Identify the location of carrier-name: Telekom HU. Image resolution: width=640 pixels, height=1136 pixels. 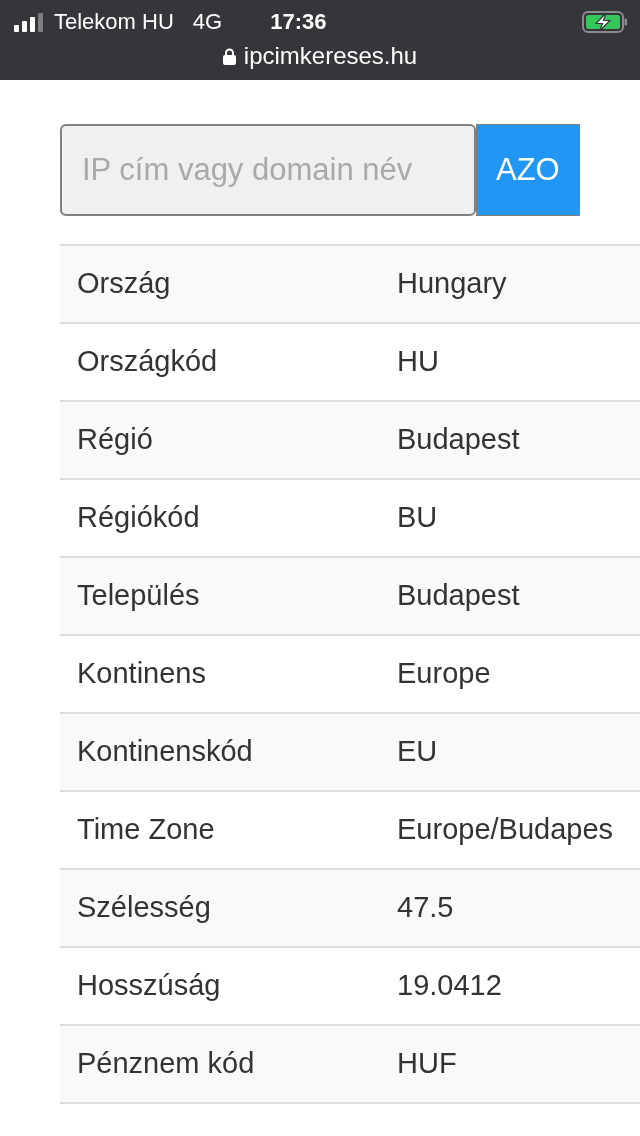
(114, 22).